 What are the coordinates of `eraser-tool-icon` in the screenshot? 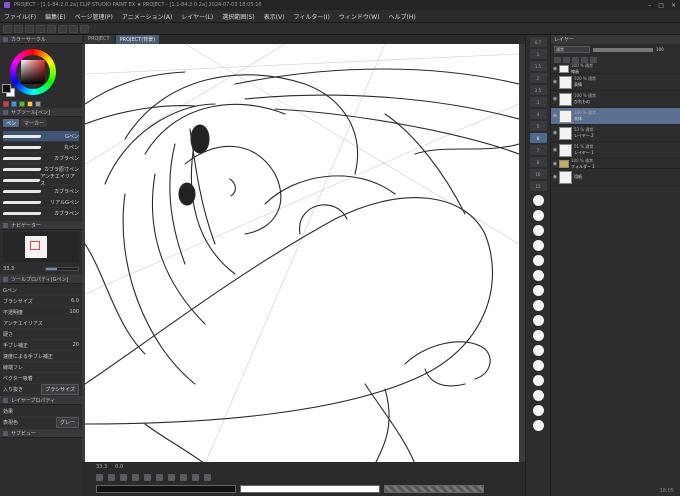 It's located at (135, 477).